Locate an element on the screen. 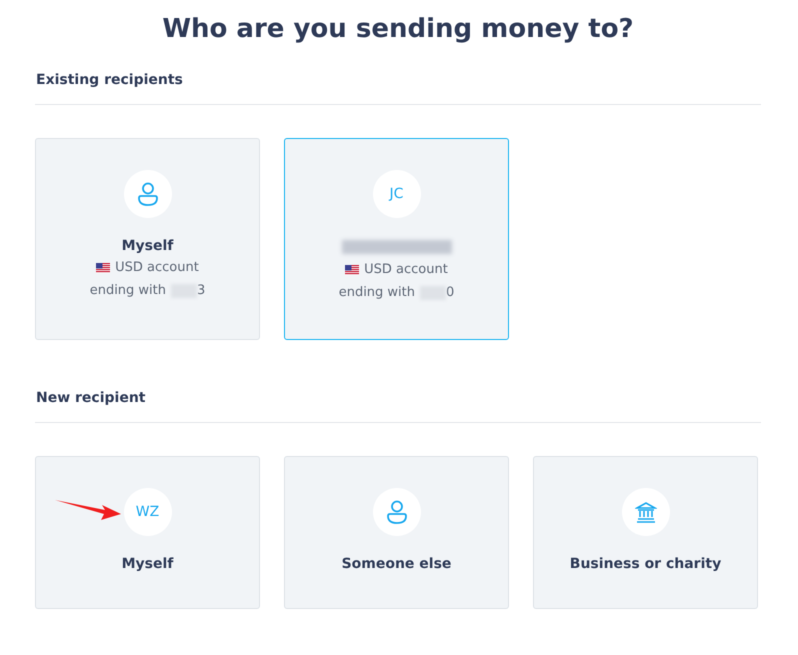 This screenshot has width=798, height=655. recipient-name: Business or charity is located at coordinates (646, 564).